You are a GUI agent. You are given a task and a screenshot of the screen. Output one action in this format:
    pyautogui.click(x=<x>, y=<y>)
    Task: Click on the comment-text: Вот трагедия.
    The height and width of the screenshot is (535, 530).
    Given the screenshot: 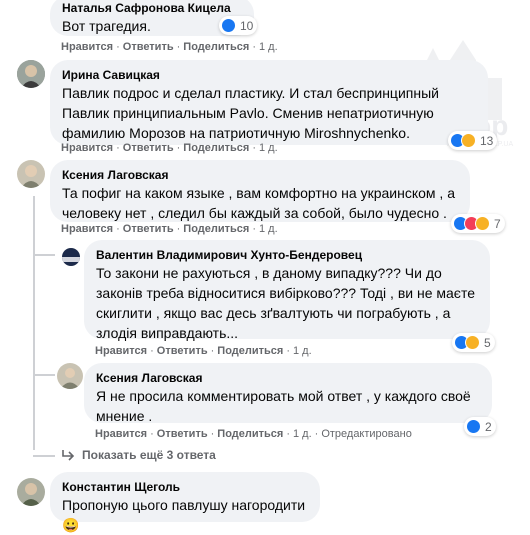 What is the action you would take?
    pyautogui.click(x=106, y=26)
    